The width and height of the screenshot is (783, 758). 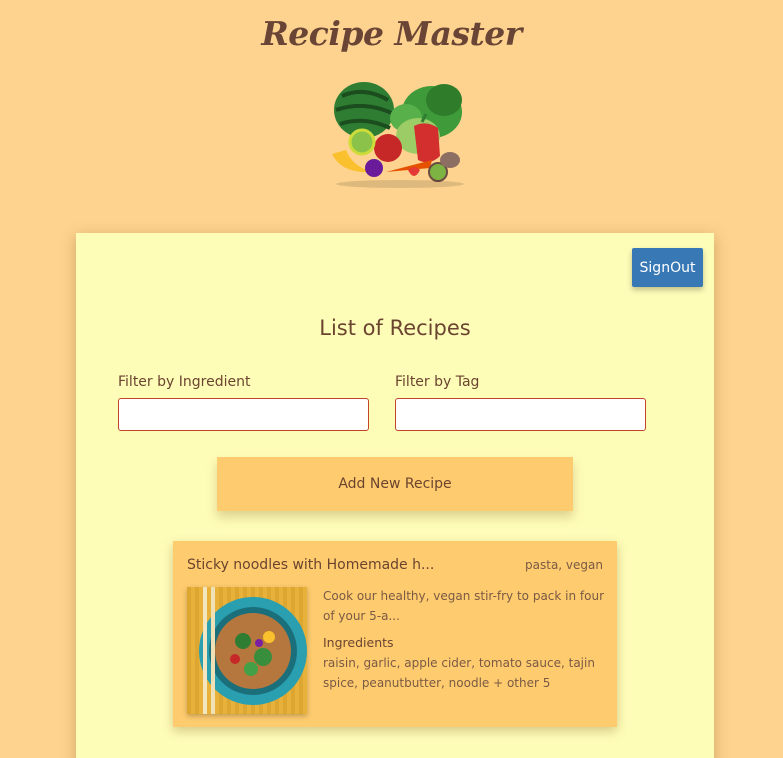 What do you see at coordinates (395, 328) in the screenshot?
I see `list-heading: List of Recipes` at bounding box center [395, 328].